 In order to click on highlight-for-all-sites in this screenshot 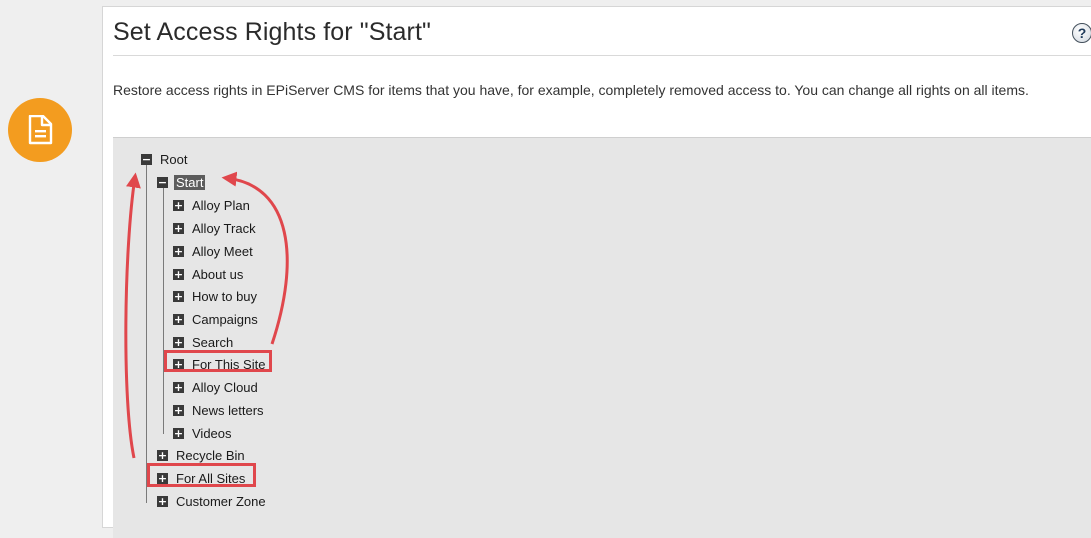, I will do `click(201, 475)`.